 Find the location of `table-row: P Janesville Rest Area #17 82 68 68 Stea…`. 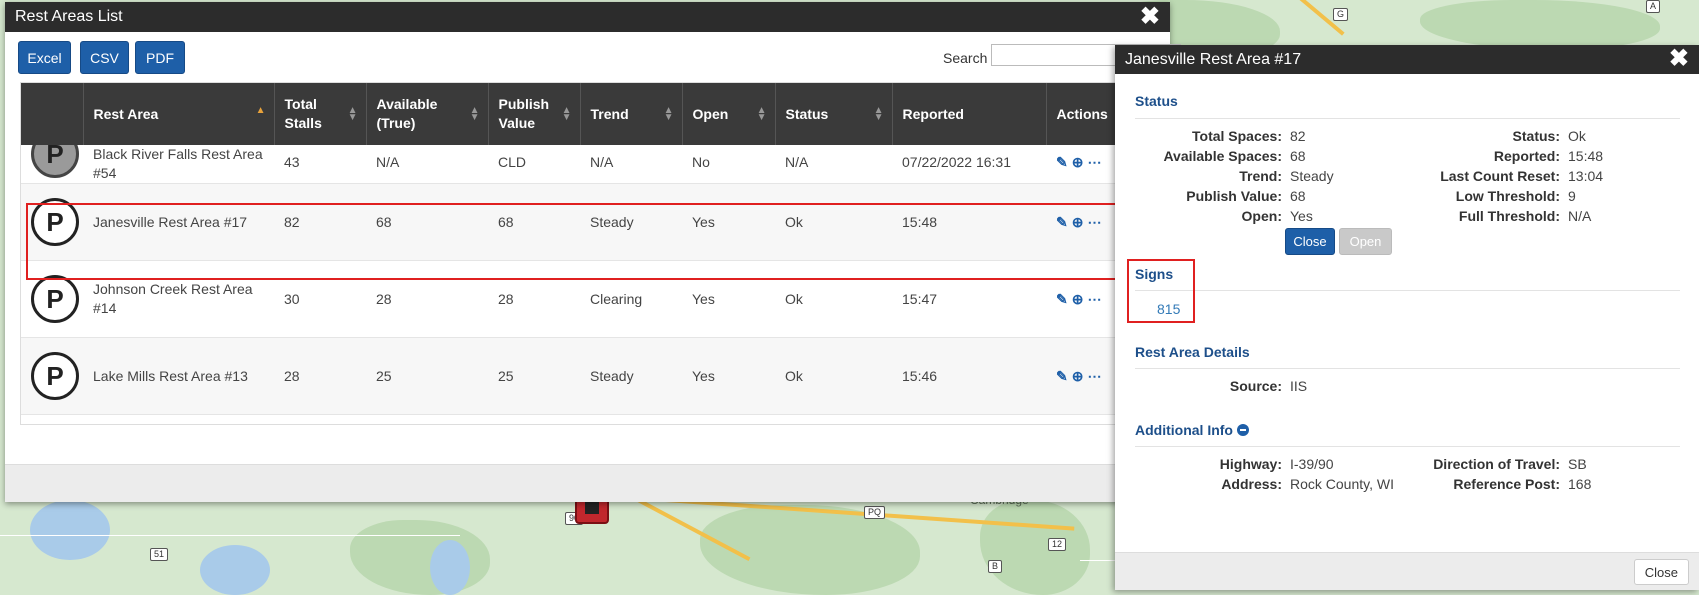

table-row: P Janesville Rest Area #17 82 68 68 Stea… is located at coordinates (575, 222).